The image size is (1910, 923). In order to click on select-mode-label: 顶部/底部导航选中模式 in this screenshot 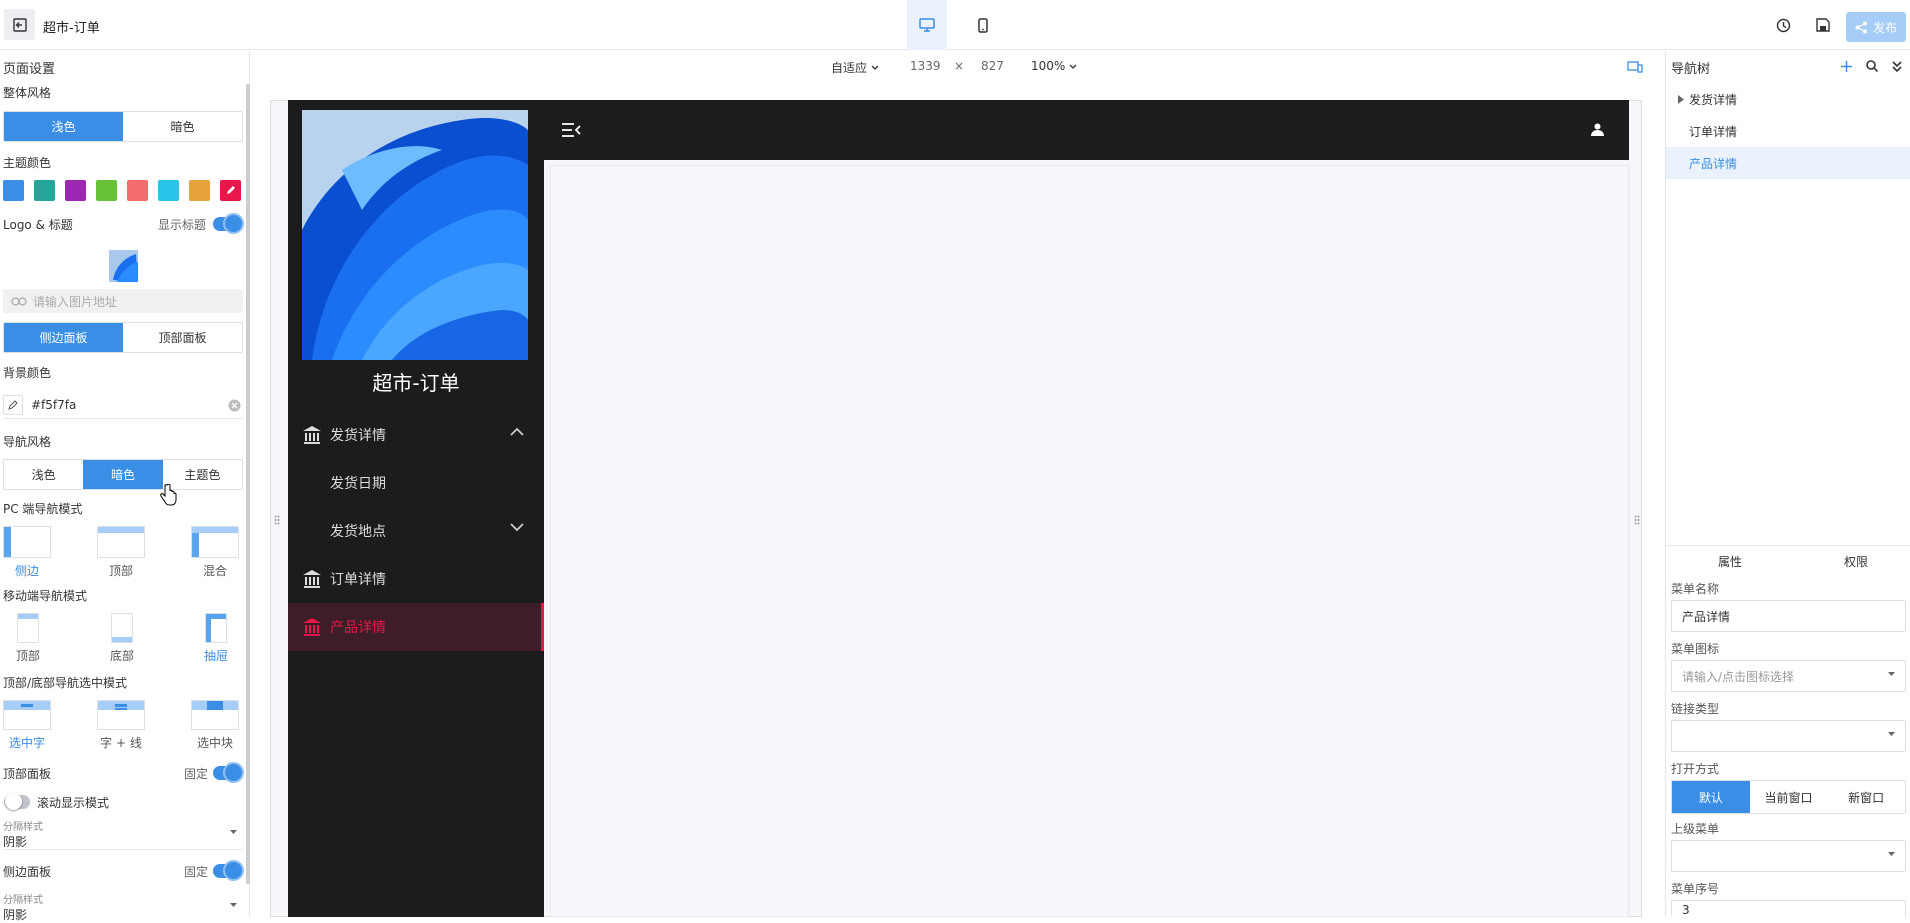, I will do `click(65, 683)`.